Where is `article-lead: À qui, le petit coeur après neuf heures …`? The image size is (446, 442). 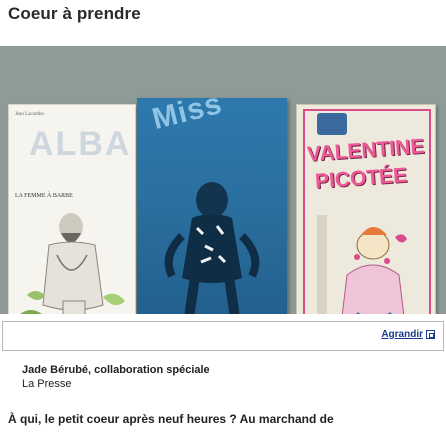
article-lead: À qui, le petit coeur après neuf heures … is located at coordinates (171, 419).